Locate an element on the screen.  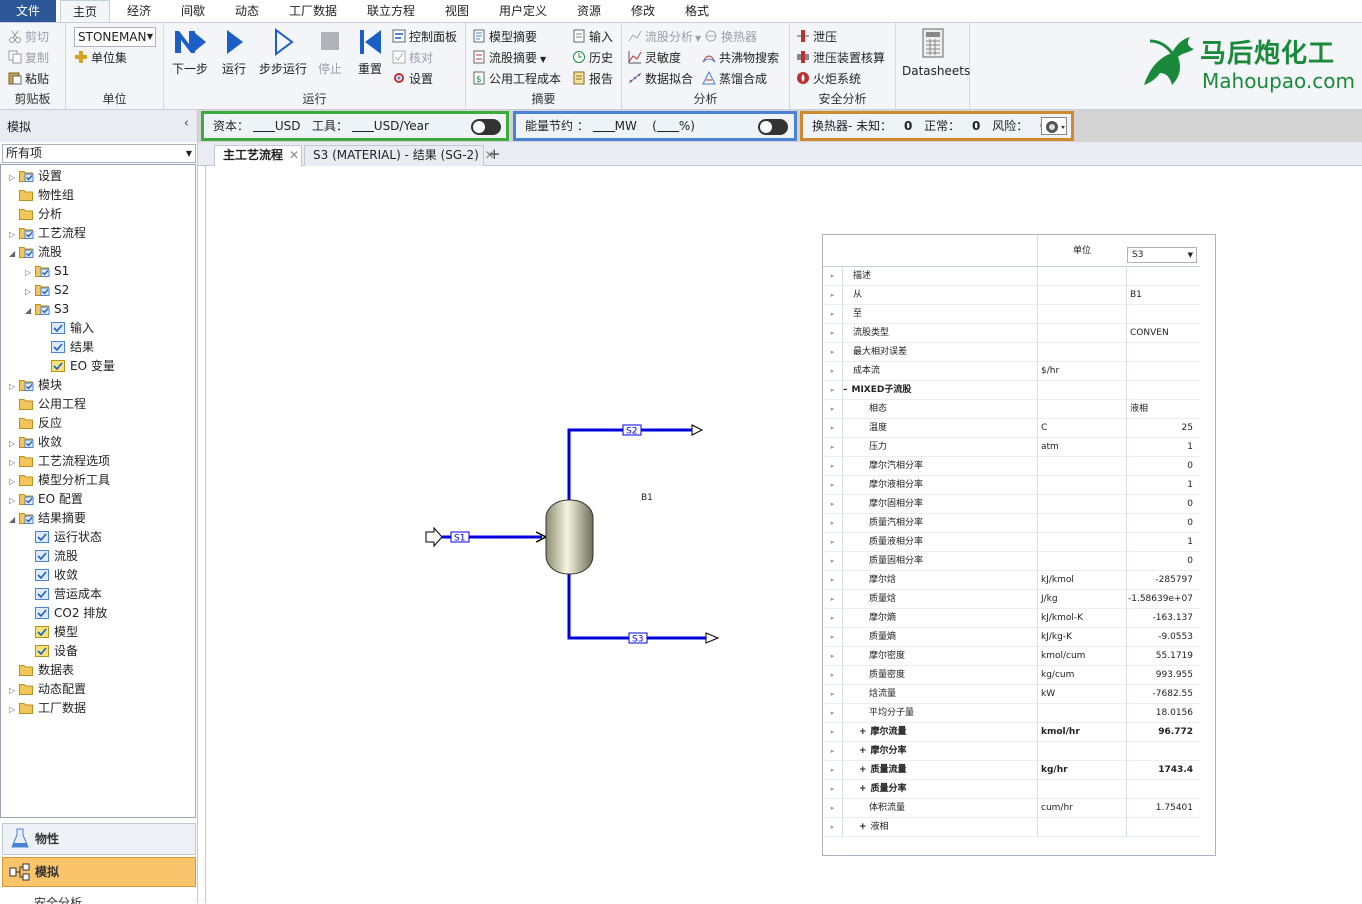
table-row: ▸ + 摩尔分率 is located at coordinates (1011, 751).